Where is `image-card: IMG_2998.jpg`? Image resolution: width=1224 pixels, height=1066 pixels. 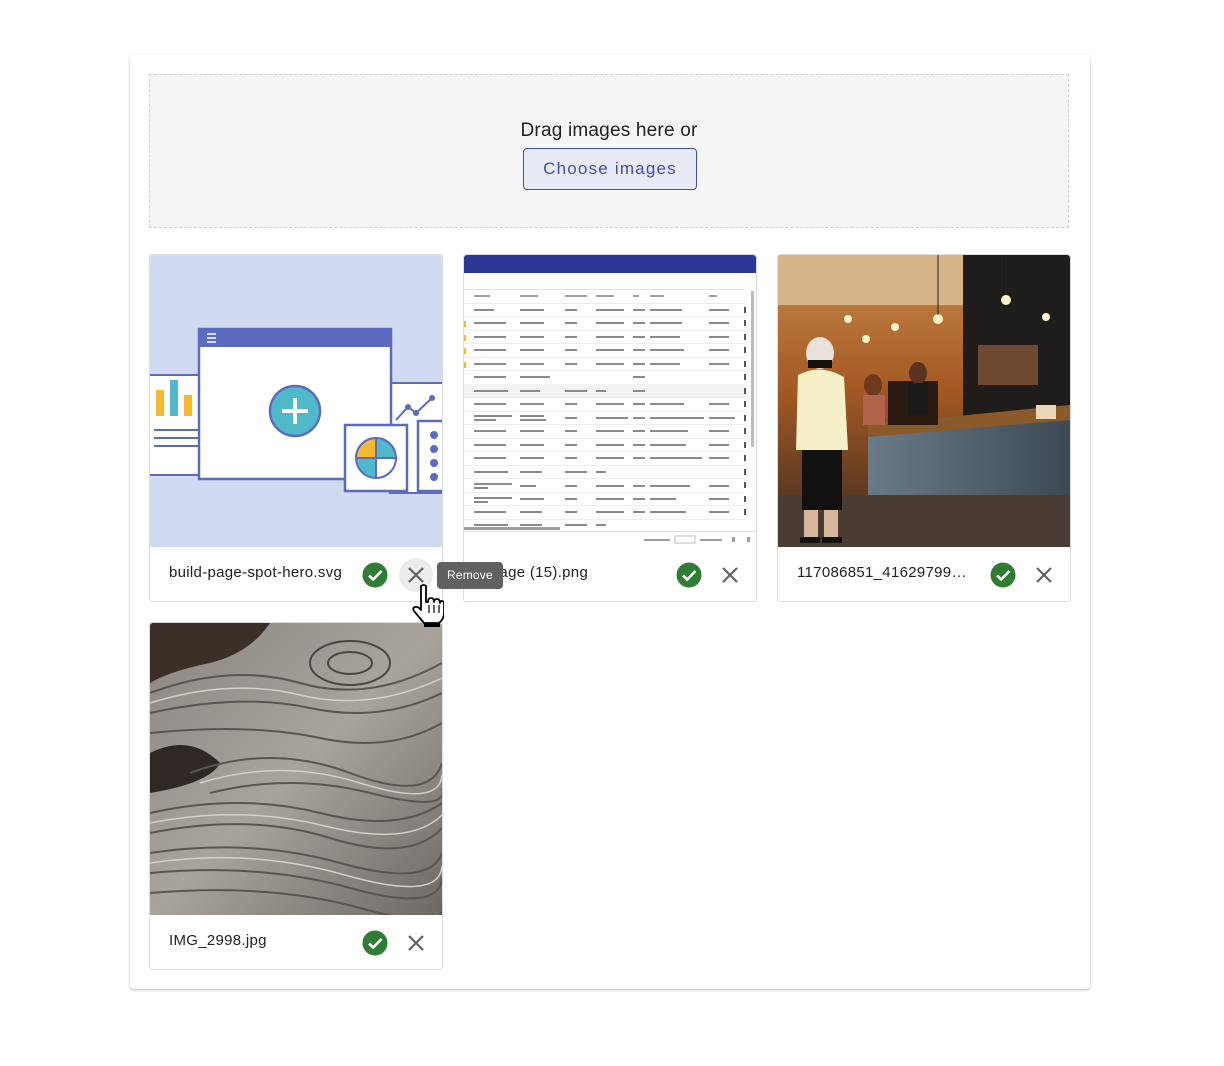
image-card: IMG_2998.jpg is located at coordinates (296, 796).